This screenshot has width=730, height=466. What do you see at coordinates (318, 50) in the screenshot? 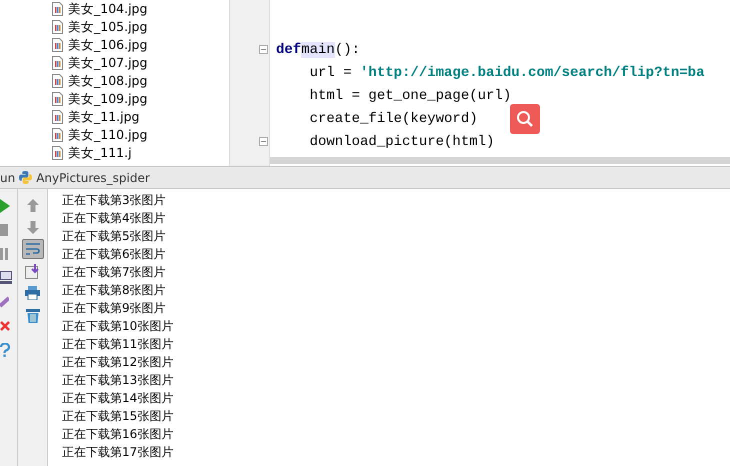
I see `code-line: defmain():` at bounding box center [318, 50].